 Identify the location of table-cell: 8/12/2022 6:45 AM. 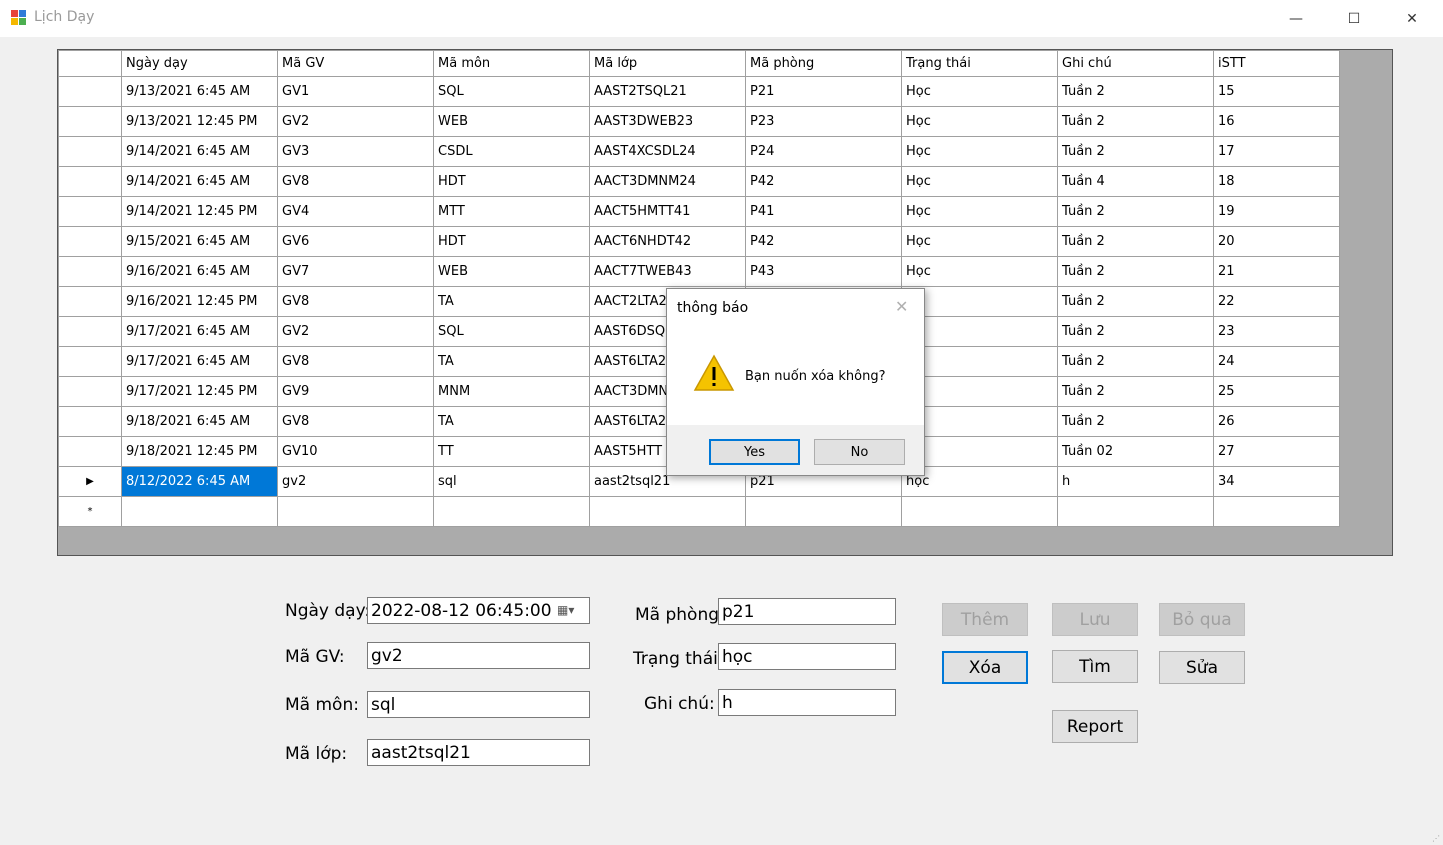
(199, 481).